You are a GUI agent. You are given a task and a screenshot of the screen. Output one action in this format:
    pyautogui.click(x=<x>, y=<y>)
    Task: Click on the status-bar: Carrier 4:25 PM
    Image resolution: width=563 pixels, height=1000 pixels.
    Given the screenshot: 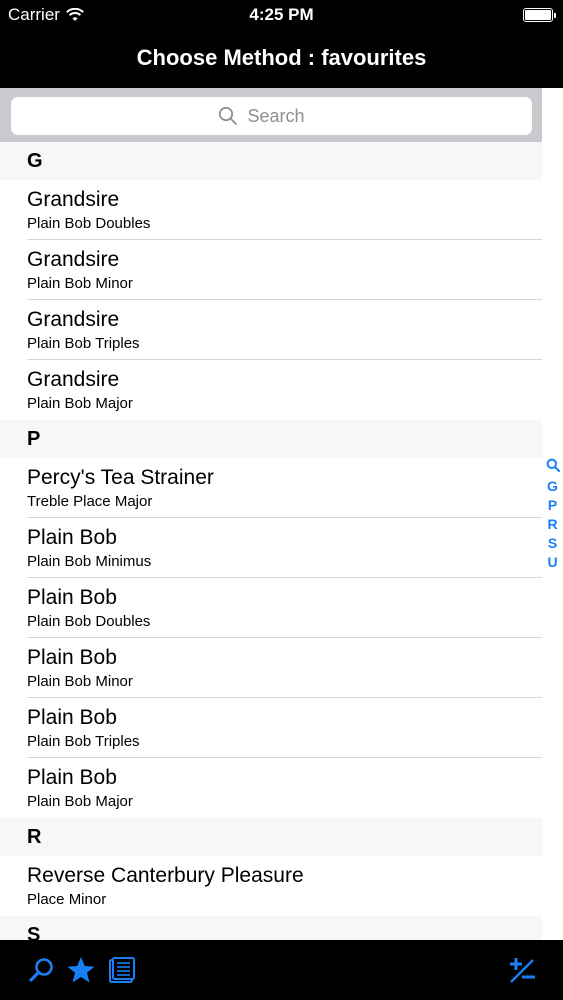 What is the action you would take?
    pyautogui.click(x=281, y=14)
    